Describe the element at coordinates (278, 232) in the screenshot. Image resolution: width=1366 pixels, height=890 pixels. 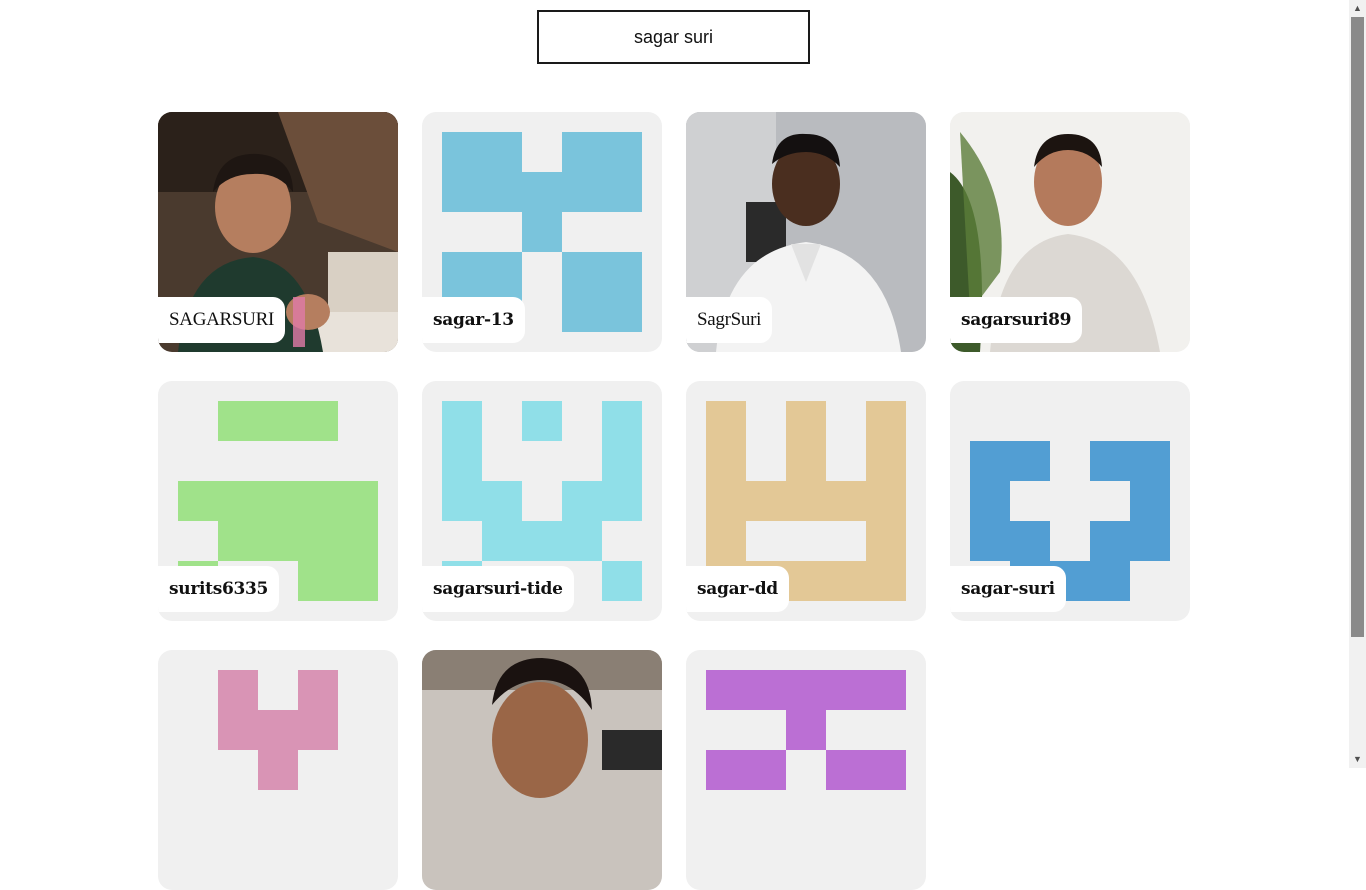
I see `user-card-sagarsuri: SAGARSURI` at that location.